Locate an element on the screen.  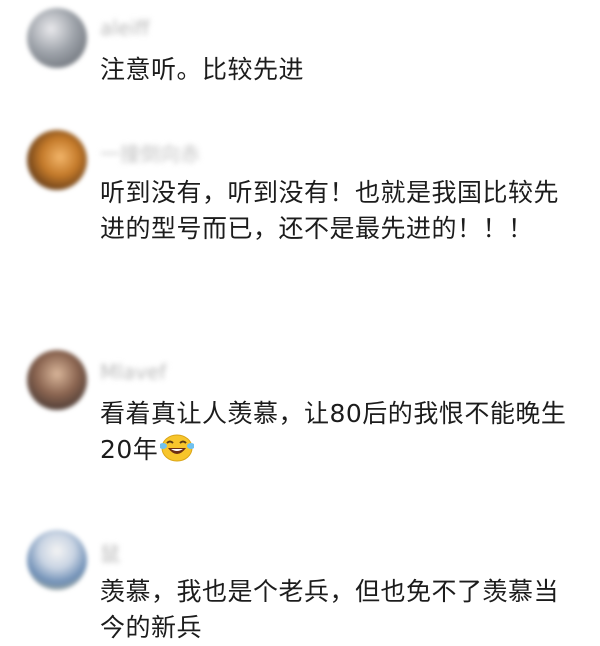
username: Mlavef is located at coordinates (133, 372).